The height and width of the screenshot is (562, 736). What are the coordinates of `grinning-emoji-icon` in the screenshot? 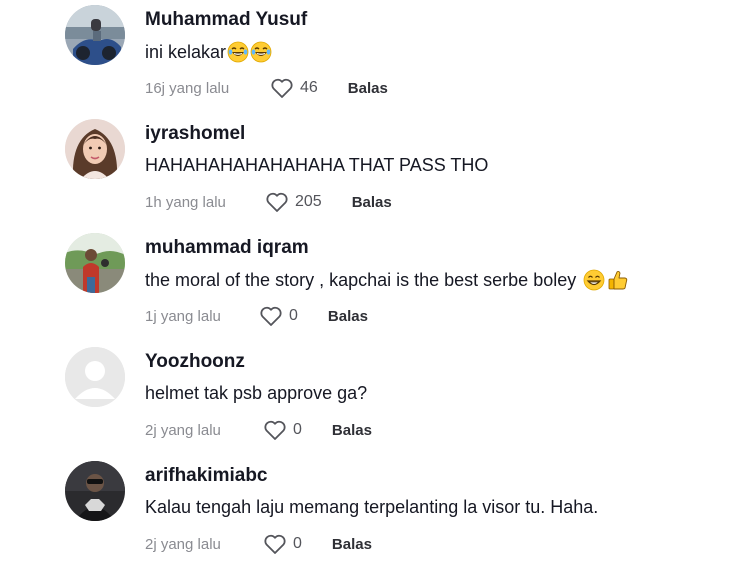 It's located at (594, 280).